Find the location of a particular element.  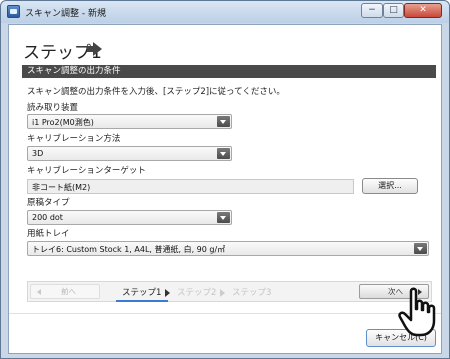

arrow-right-icon is located at coordinates (94, 49).